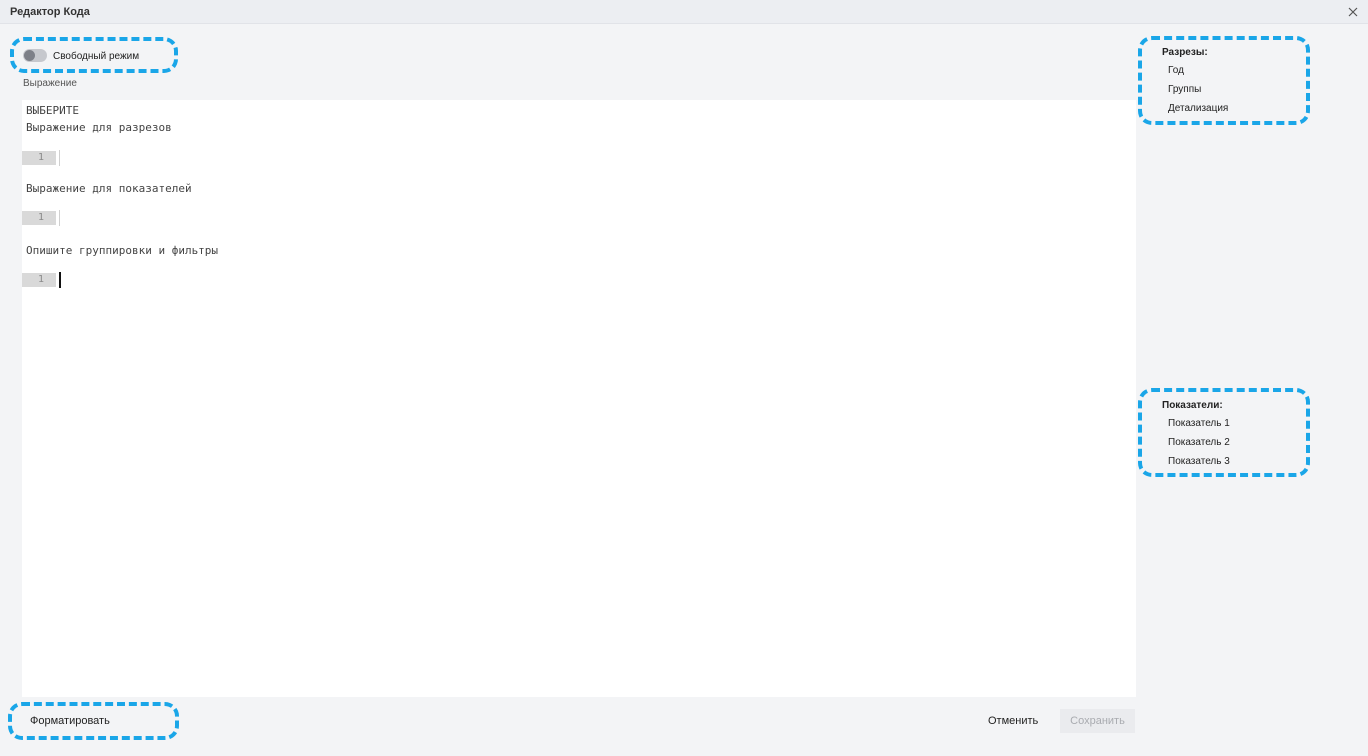 The image size is (1368, 756). Describe the element at coordinates (29, 55) in the screenshot. I see `toggle-knob` at that location.